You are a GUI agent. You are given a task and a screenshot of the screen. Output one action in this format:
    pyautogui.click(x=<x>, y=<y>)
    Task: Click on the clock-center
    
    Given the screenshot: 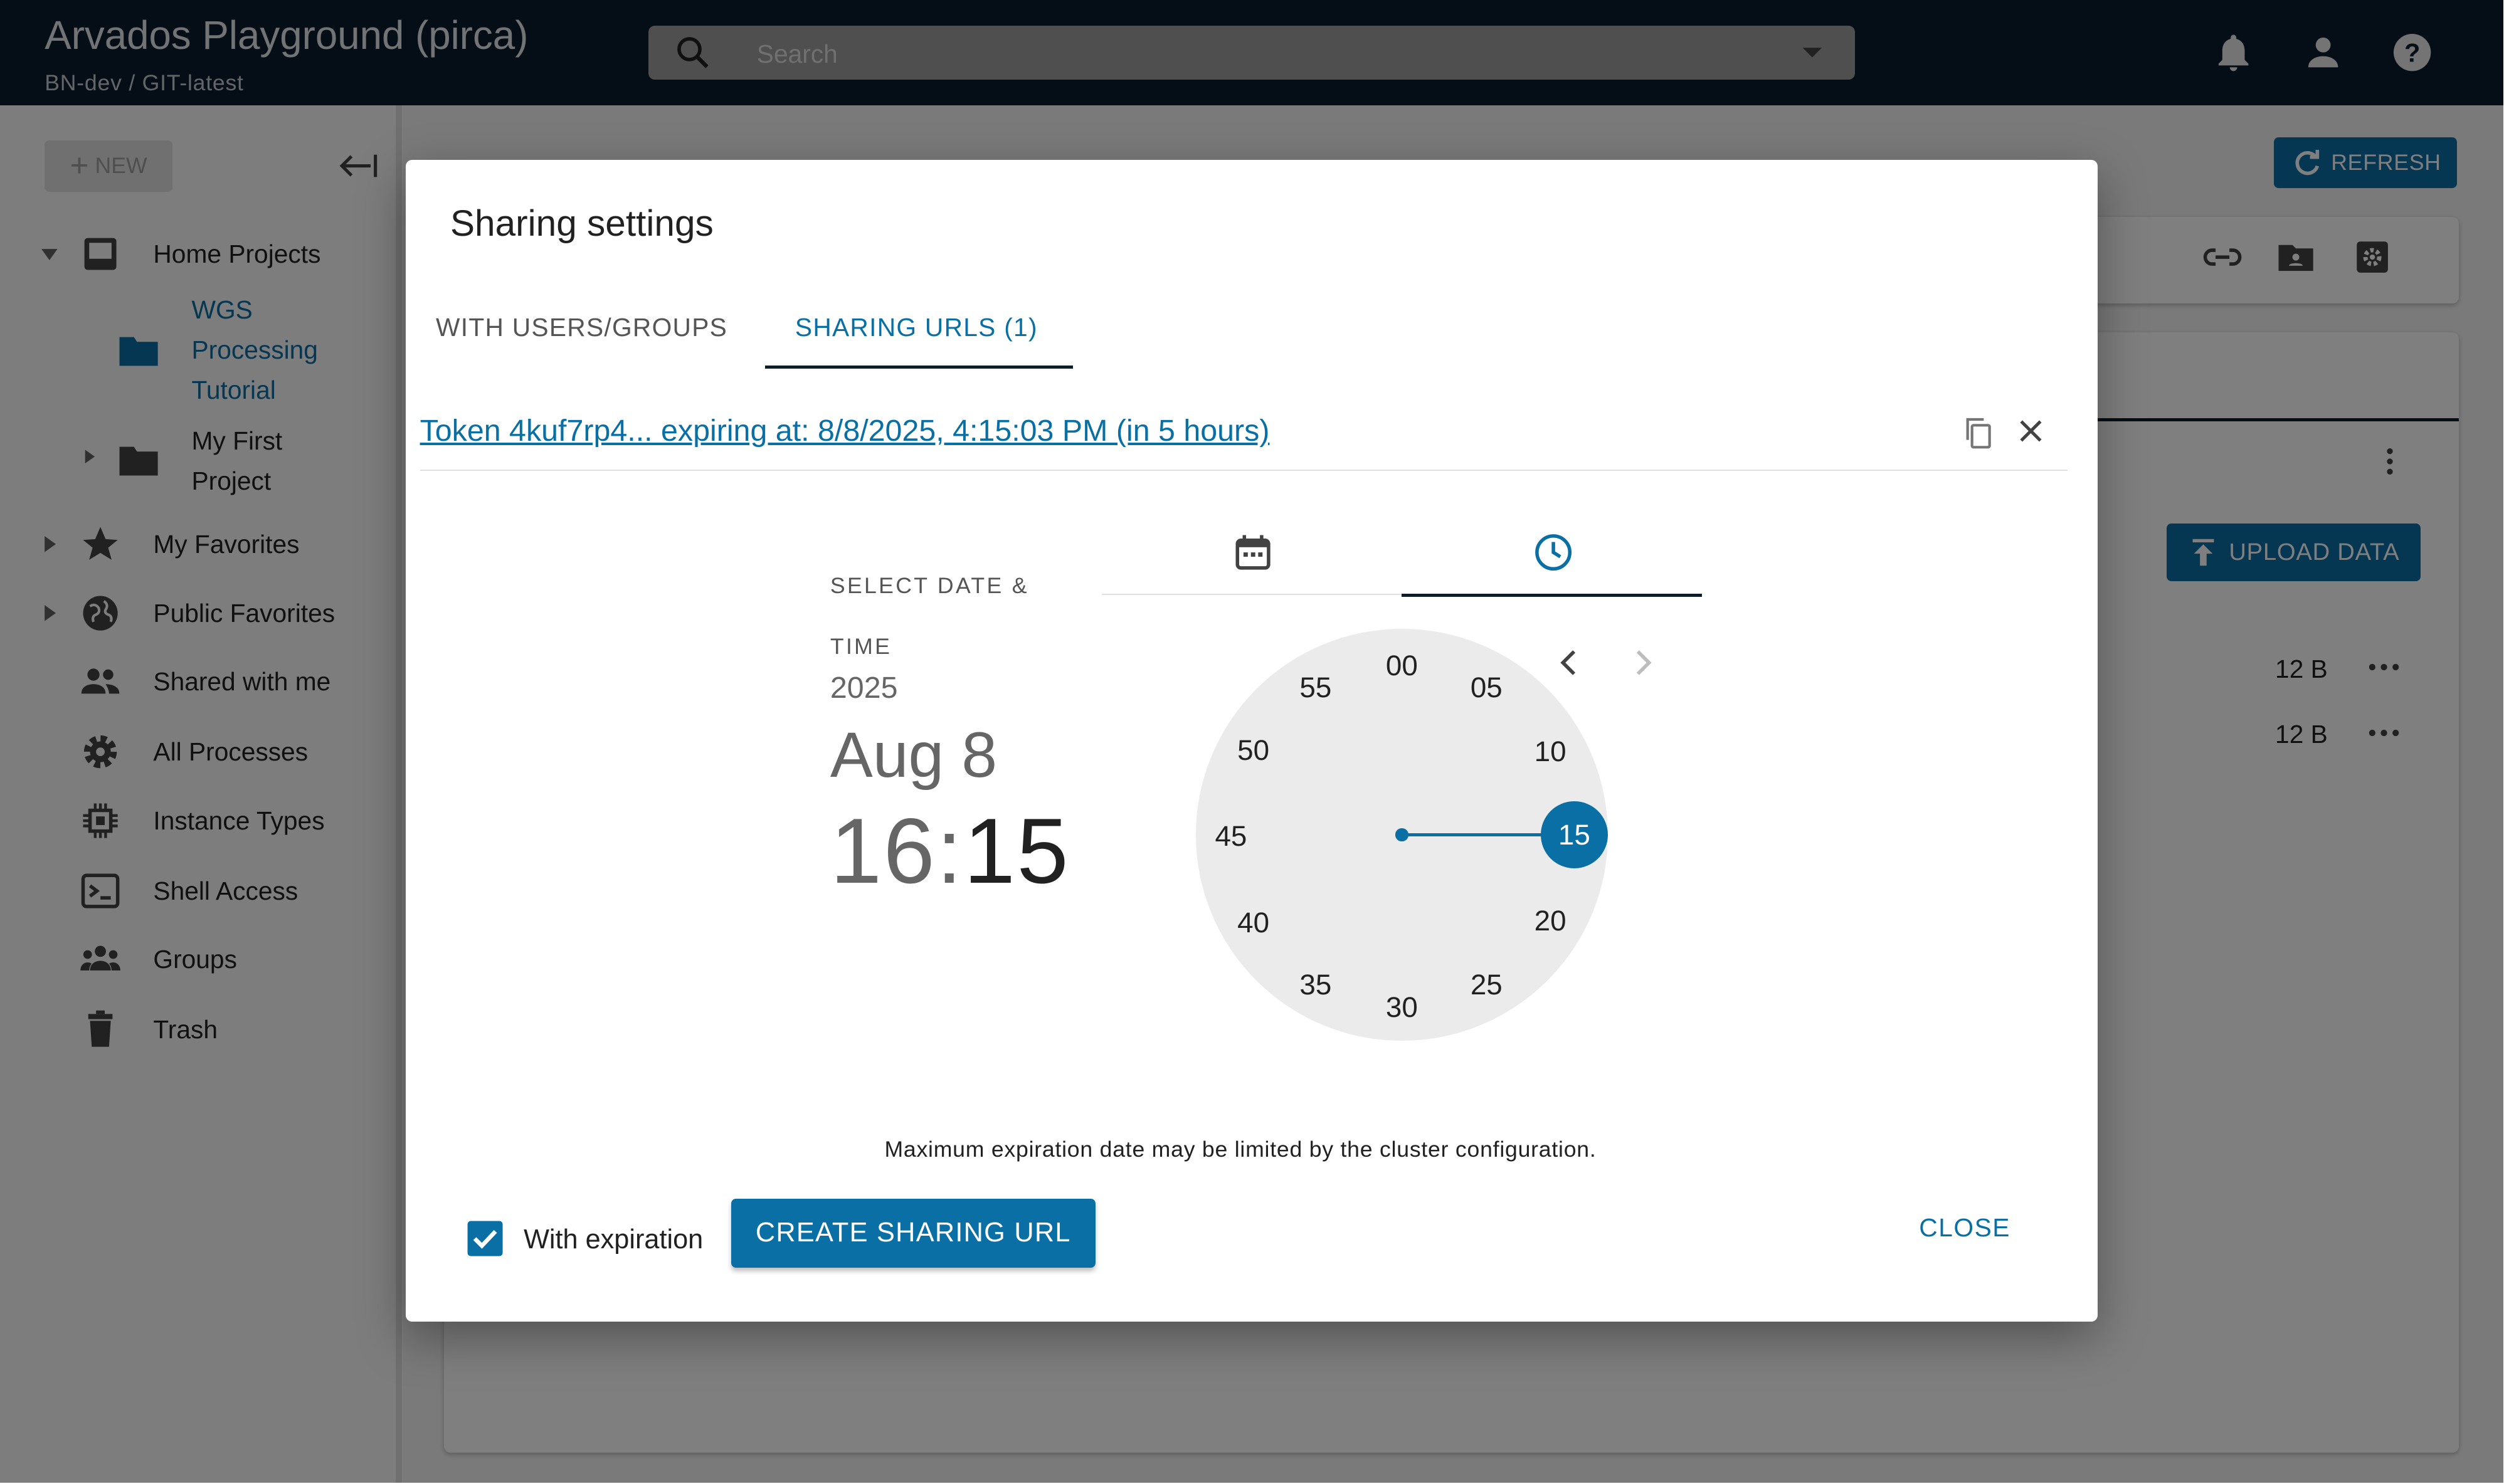 What is the action you would take?
    pyautogui.click(x=1401, y=834)
    